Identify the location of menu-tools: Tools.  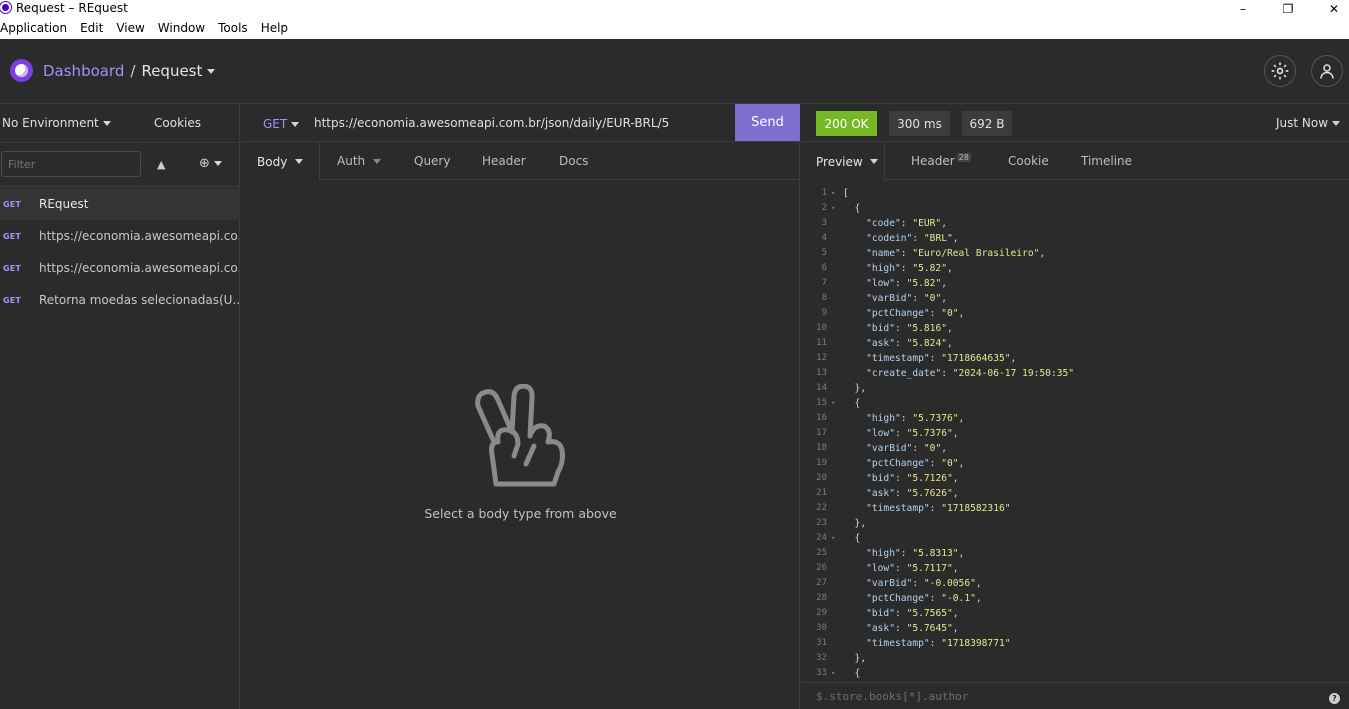
(233, 28).